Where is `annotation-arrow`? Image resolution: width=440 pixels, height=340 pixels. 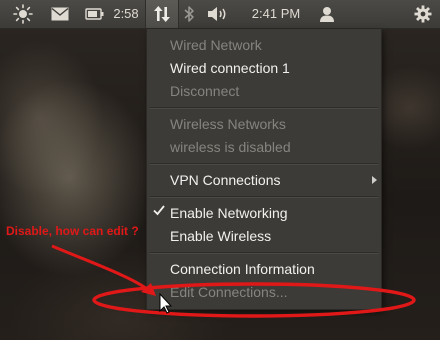 annotation-arrow is located at coordinates (101, 268).